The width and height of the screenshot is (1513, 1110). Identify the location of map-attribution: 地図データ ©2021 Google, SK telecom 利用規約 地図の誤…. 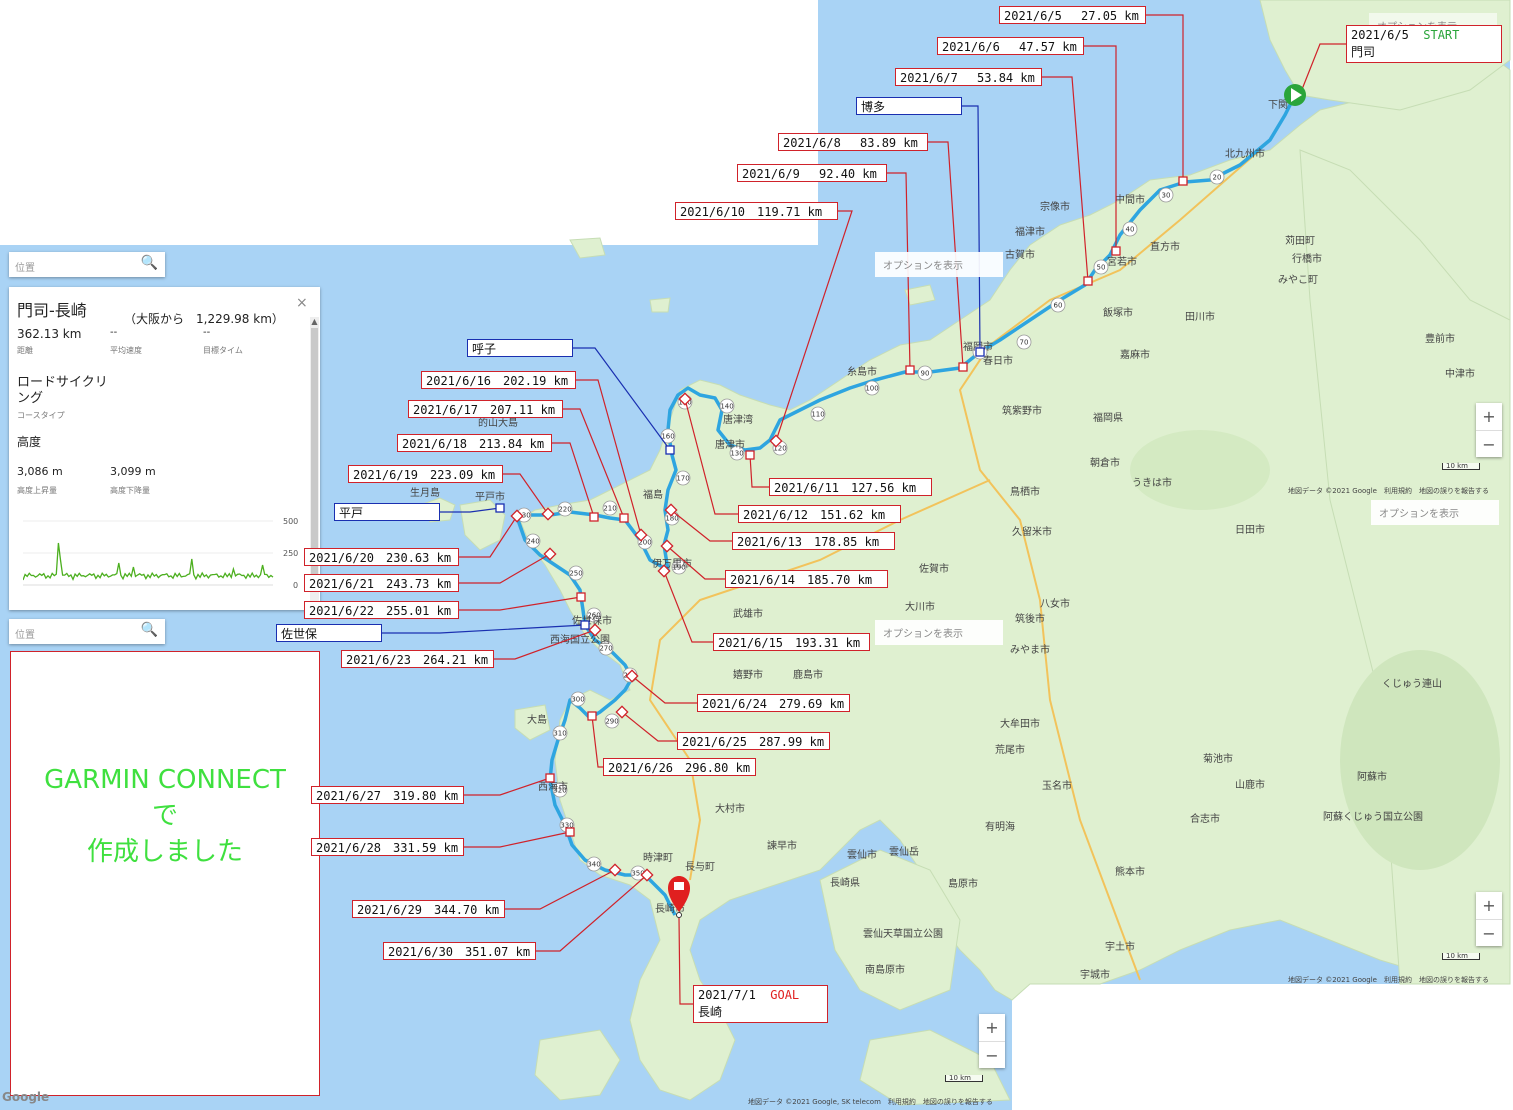
(870, 1102).